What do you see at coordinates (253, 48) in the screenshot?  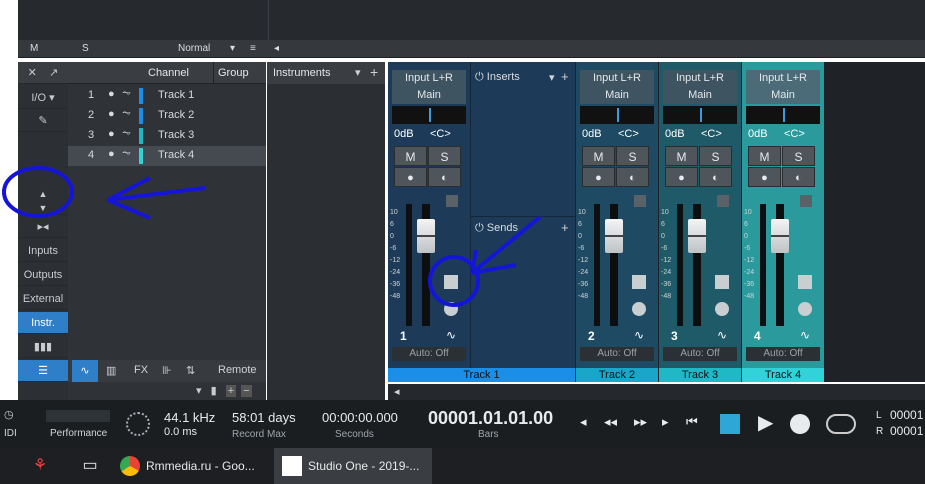 I see `menu-icon: ≡` at bounding box center [253, 48].